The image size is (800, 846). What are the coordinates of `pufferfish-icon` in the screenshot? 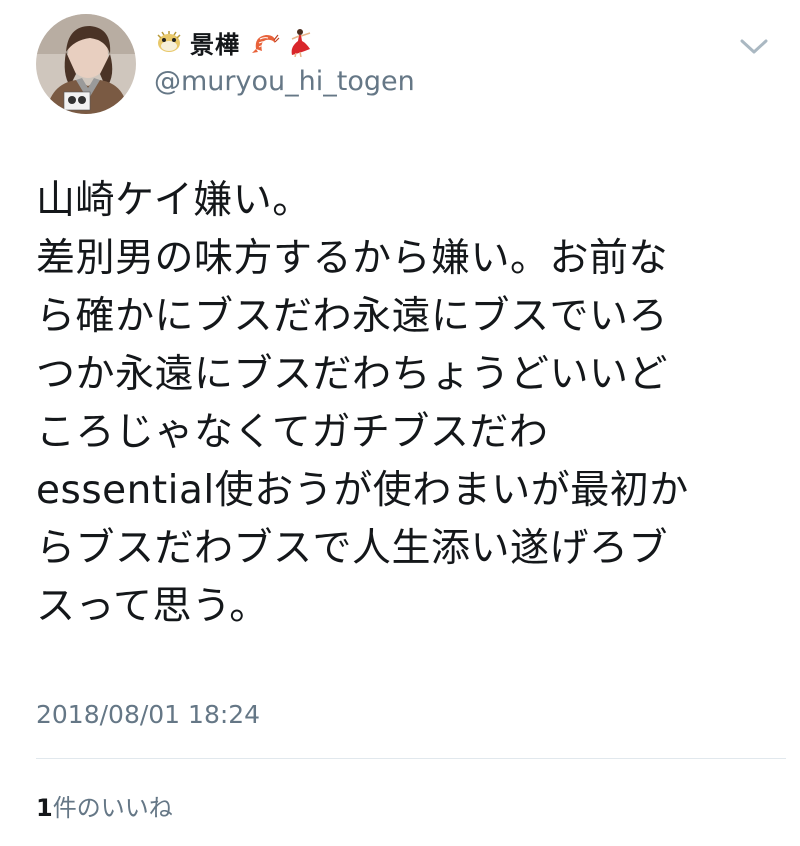 It's located at (169, 42).